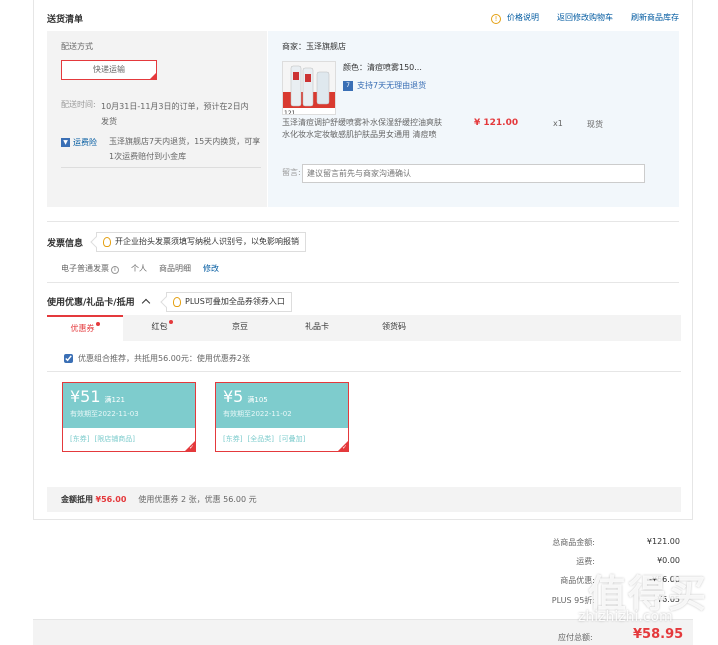 The width and height of the screenshot is (718, 645). I want to click on remark-input, so click(473, 173).